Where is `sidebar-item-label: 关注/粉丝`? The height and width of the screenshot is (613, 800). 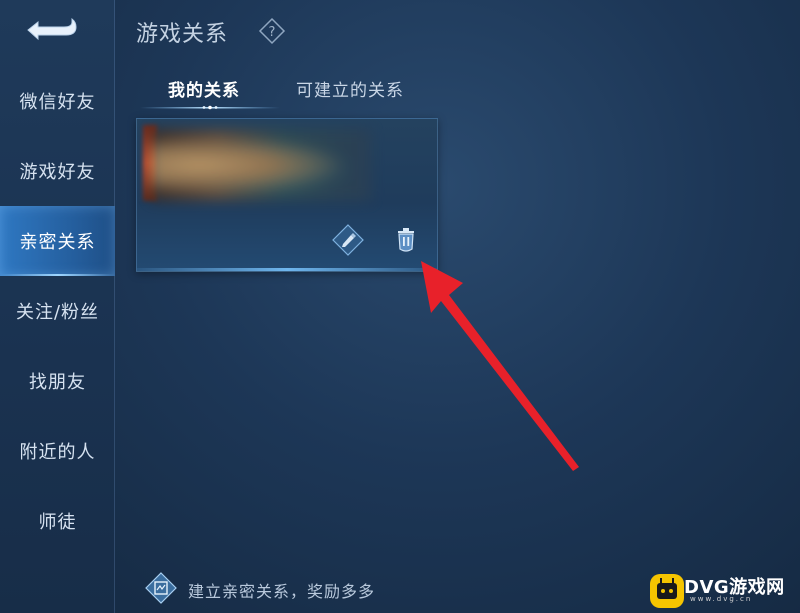
sidebar-item-label: 关注/粉丝 is located at coordinates (57, 312).